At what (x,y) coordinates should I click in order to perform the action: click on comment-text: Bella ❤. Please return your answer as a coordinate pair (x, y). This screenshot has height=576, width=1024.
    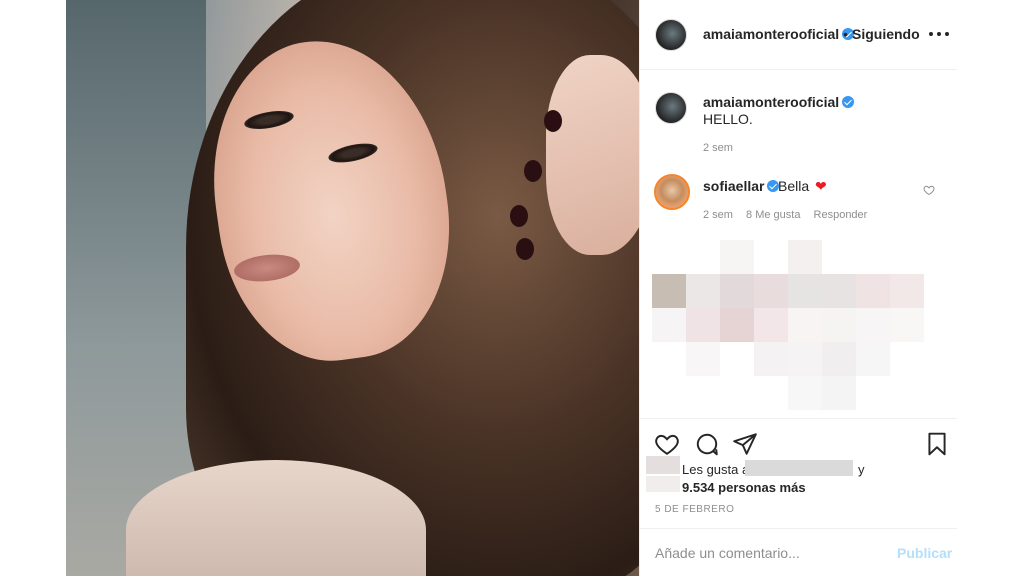
    Looking at the image, I should click on (802, 186).